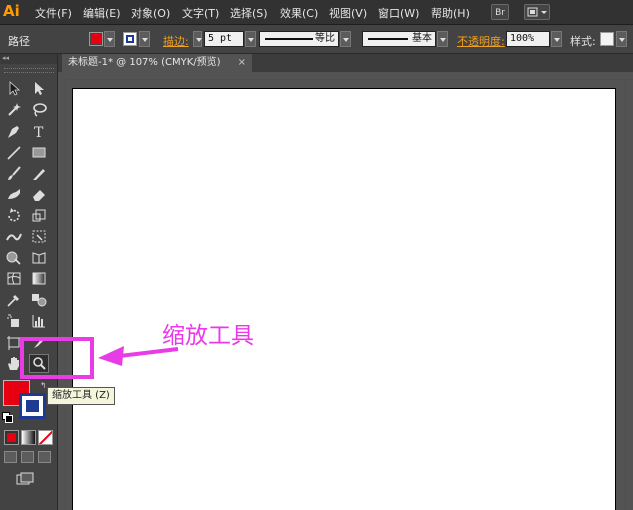 The height and width of the screenshot is (510, 633). I want to click on perspective-grid-tool-icon, so click(39, 257).